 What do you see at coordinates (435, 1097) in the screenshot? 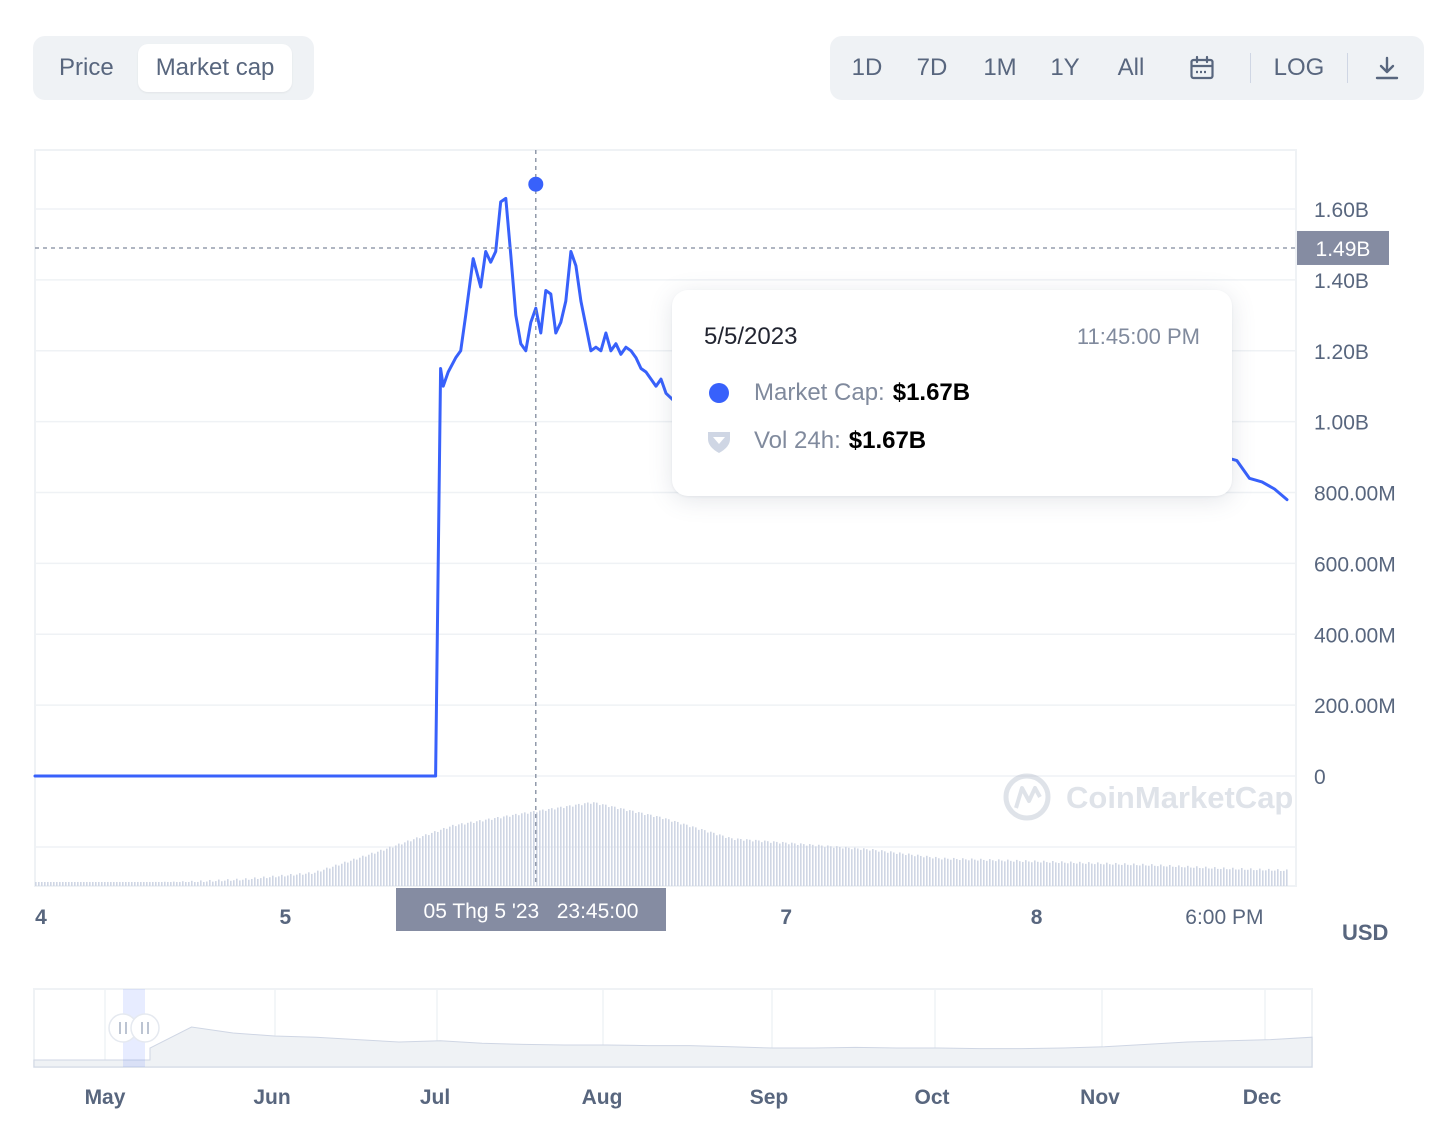
I see `navigator-month-label: Jul` at bounding box center [435, 1097].